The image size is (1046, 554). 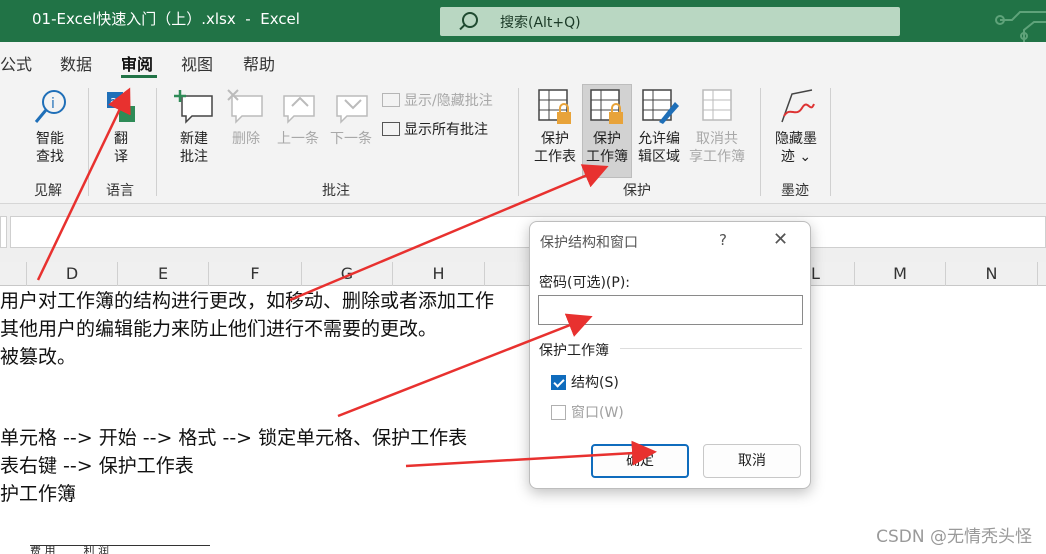 What do you see at coordinates (50, 127) in the screenshot?
I see `smart-lookup-button: i 智能 查找` at bounding box center [50, 127].